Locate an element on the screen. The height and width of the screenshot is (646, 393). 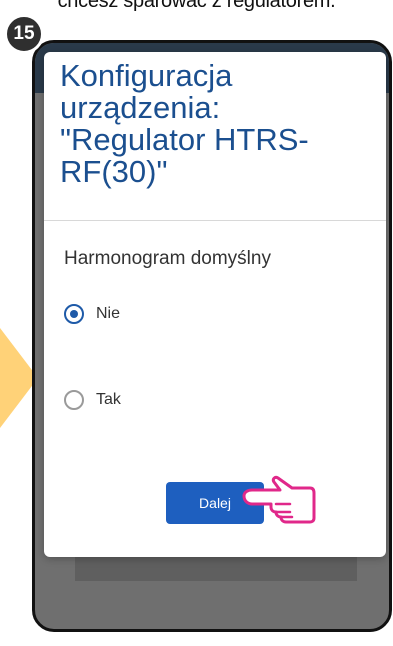
radio-option-tak: Tak is located at coordinates (92, 400).